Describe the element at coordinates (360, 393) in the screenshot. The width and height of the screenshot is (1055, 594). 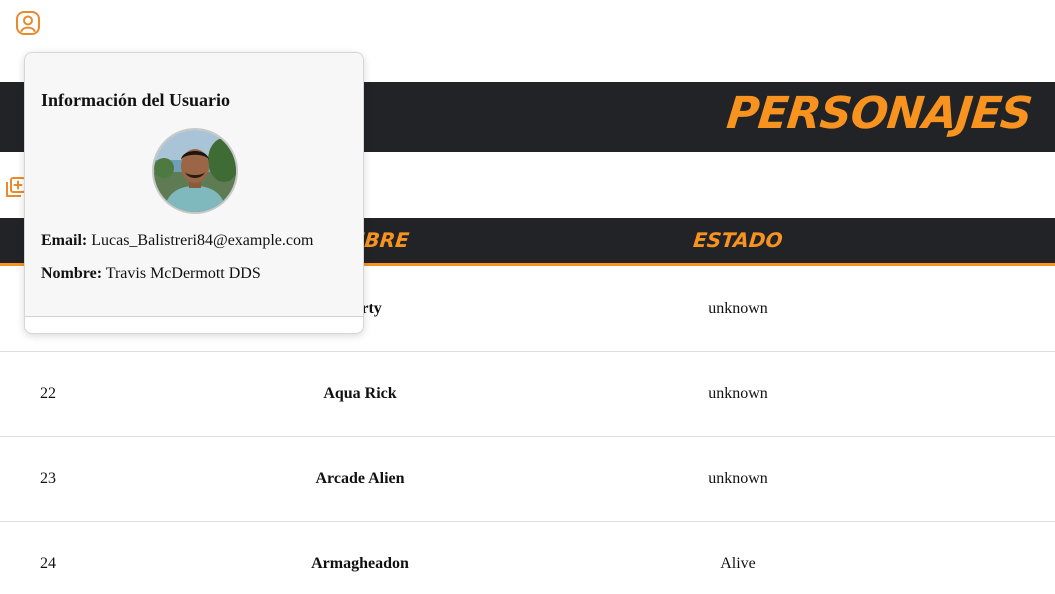
I see `row-name: Aqua Rick` at that location.